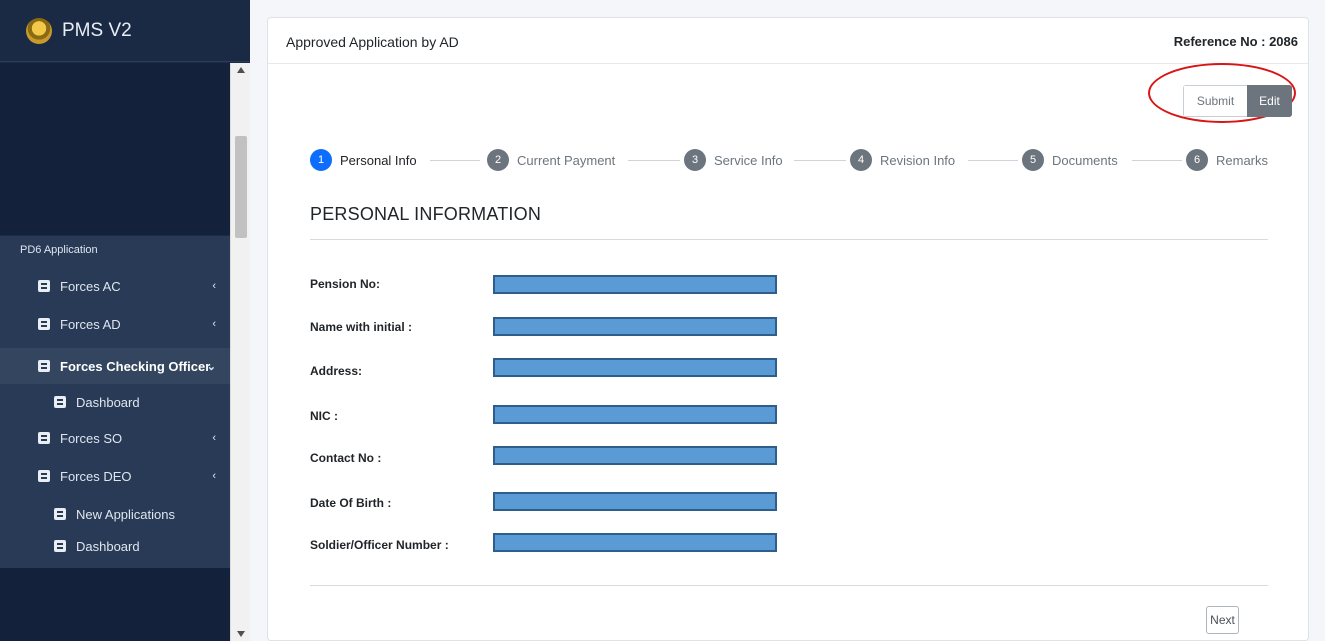 This screenshot has width=1325, height=641. What do you see at coordinates (346, 458) in the screenshot?
I see `contact-no-label: Contact No :` at bounding box center [346, 458].